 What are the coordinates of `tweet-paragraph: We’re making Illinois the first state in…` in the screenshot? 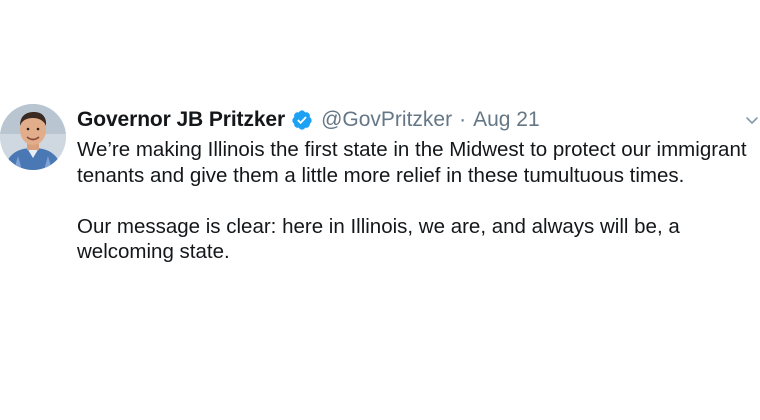 It's located at (412, 162).